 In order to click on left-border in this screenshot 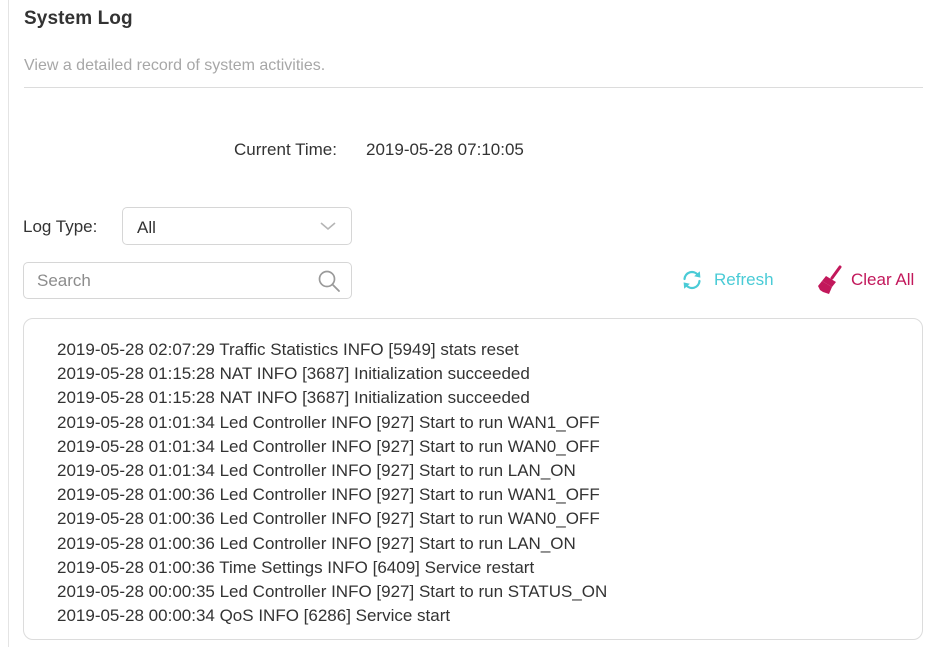, I will do `click(8, 323)`.